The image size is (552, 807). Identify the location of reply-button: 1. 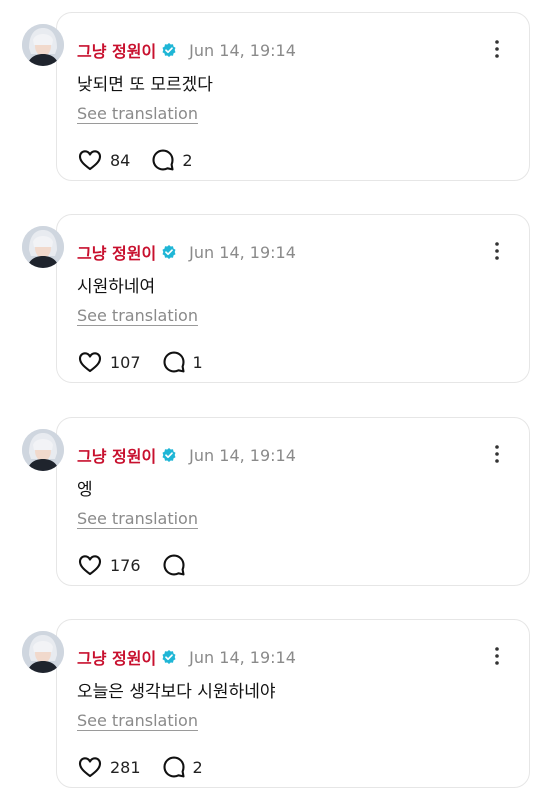
(183, 362).